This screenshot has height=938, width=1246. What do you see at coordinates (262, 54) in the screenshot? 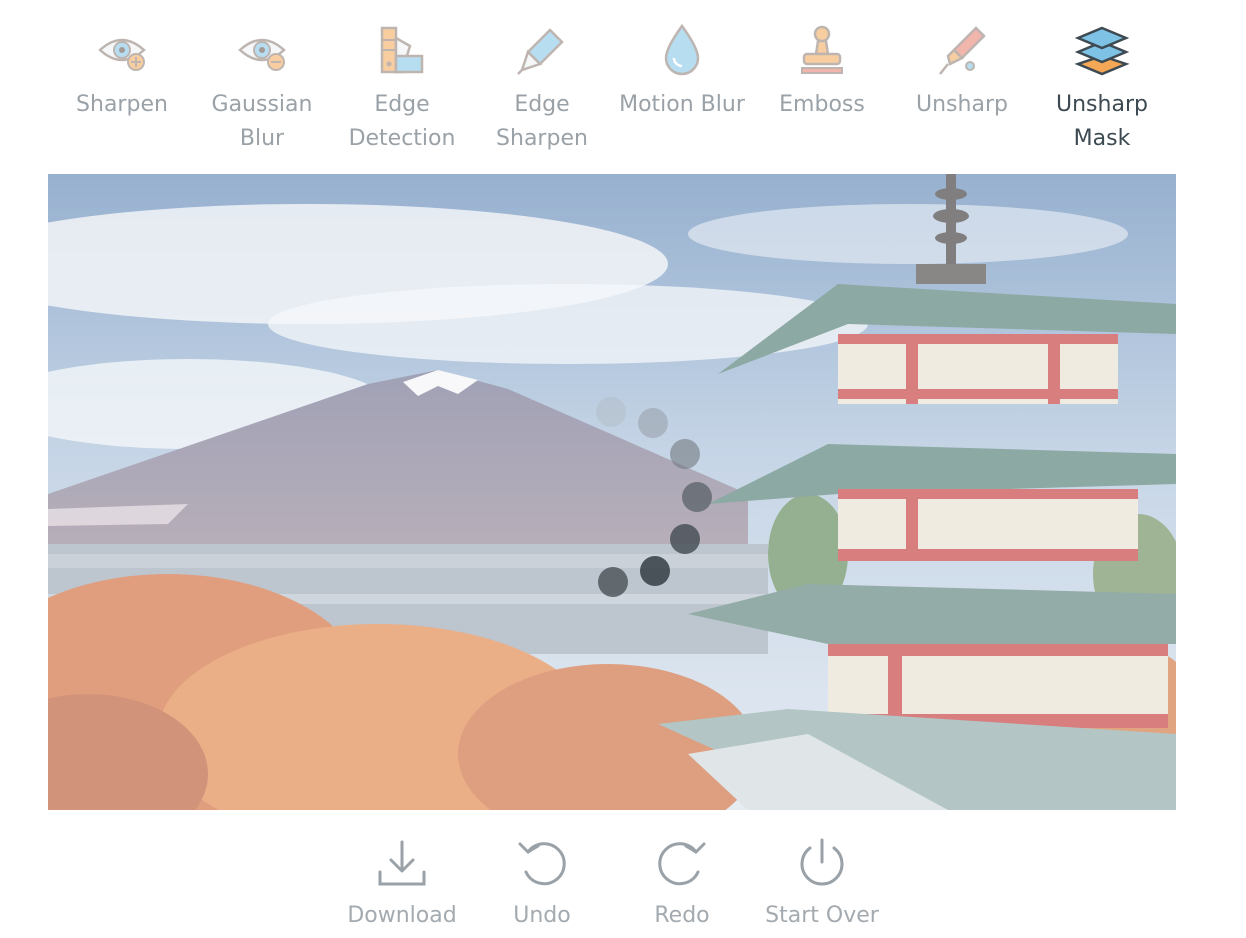
I see `eye-minus-icon` at bounding box center [262, 54].